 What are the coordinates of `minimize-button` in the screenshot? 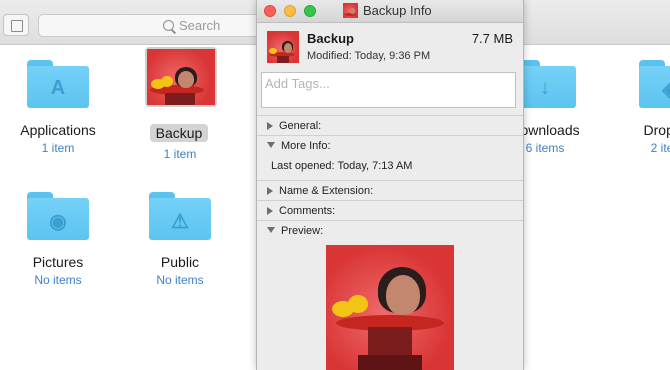 It's located at (290, 11).